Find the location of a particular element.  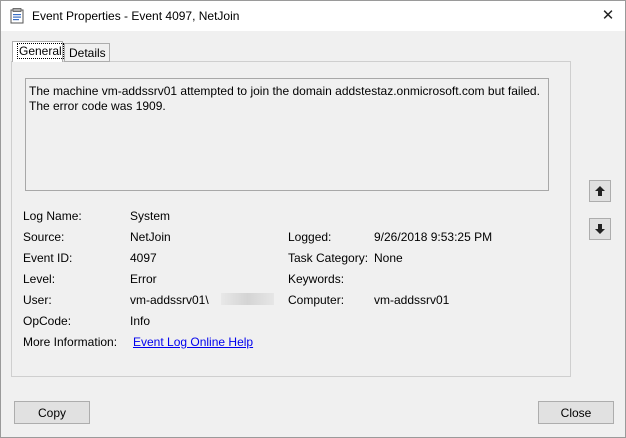

keywords-label: Keywords: is located at coordinates (316, 279).